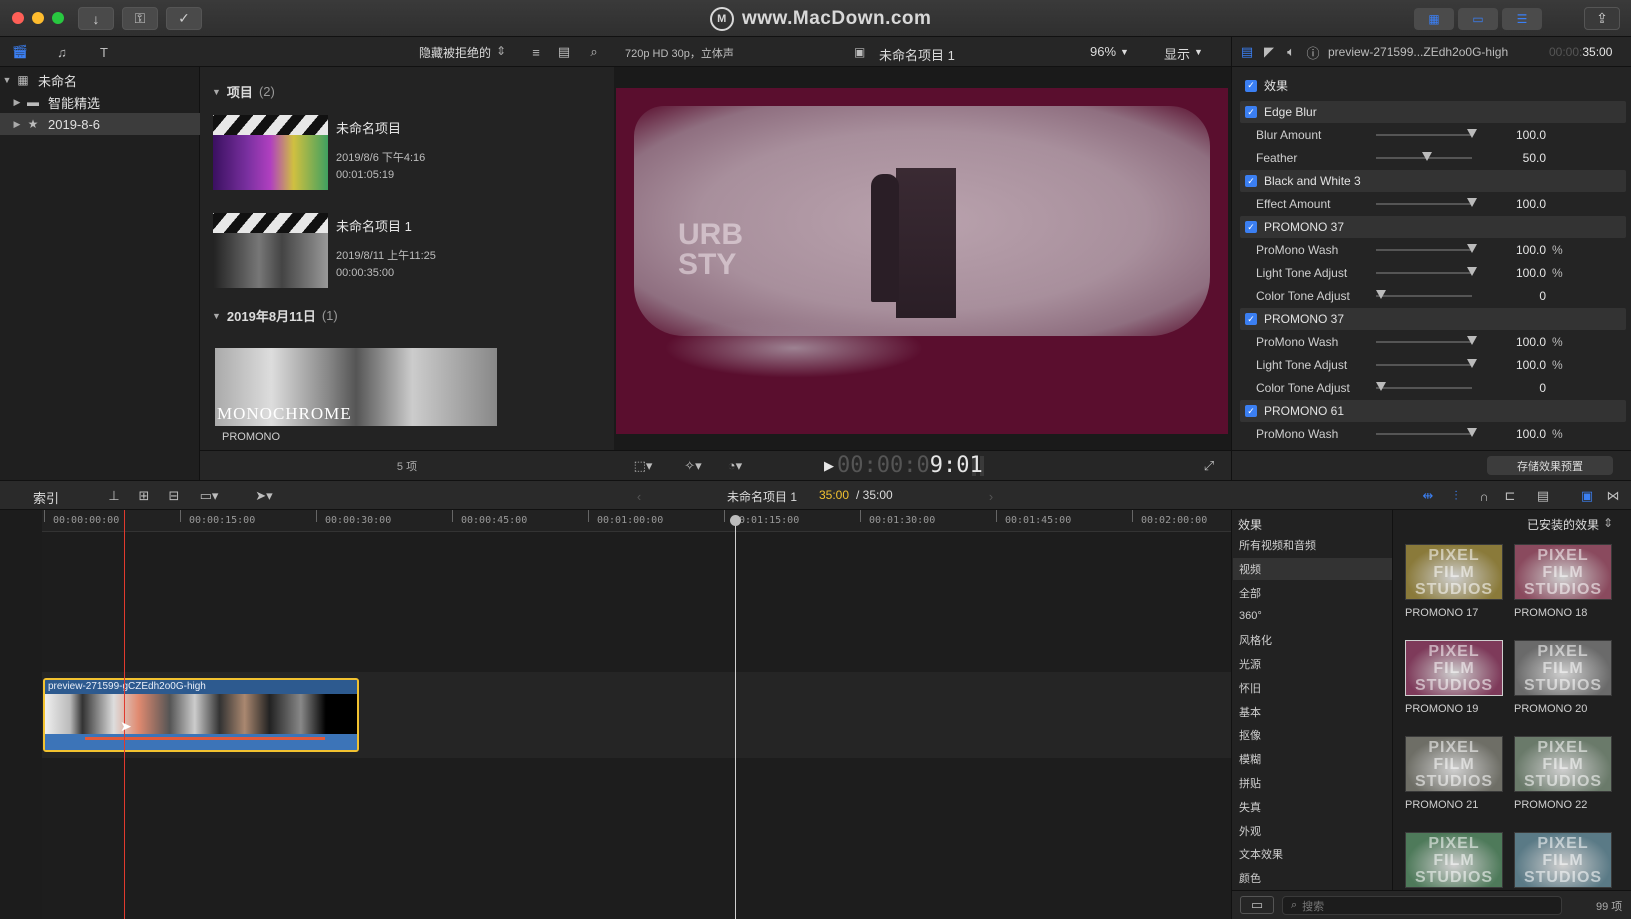 The image size is (1631, 919). Describe the element at coordinates (46, 497) in the screenshot. I see `timeline-index-button: 索引` at that location.